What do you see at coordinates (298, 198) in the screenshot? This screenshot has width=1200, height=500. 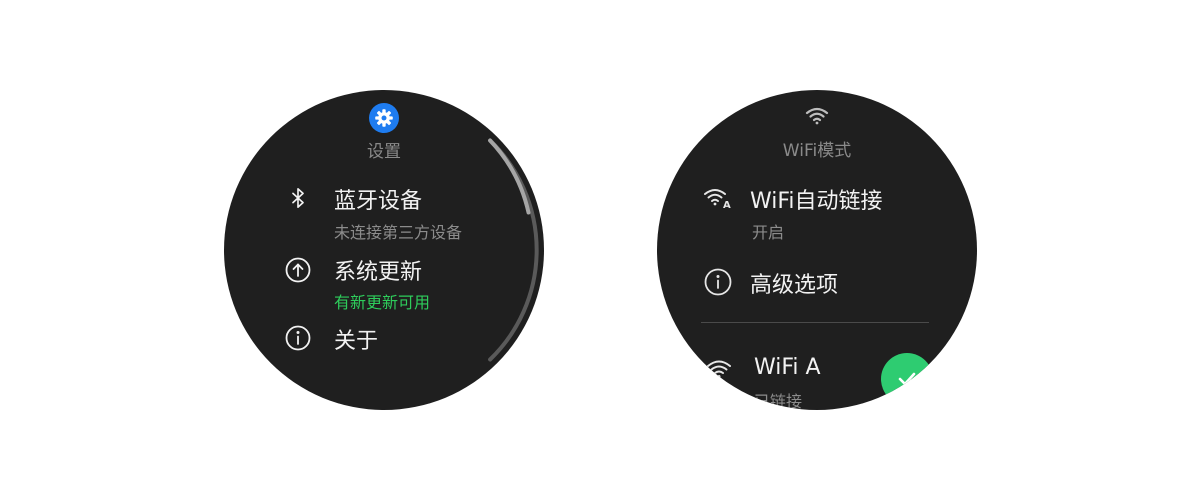 I see `bluetooth-icon` at bounding box center [298, 198].